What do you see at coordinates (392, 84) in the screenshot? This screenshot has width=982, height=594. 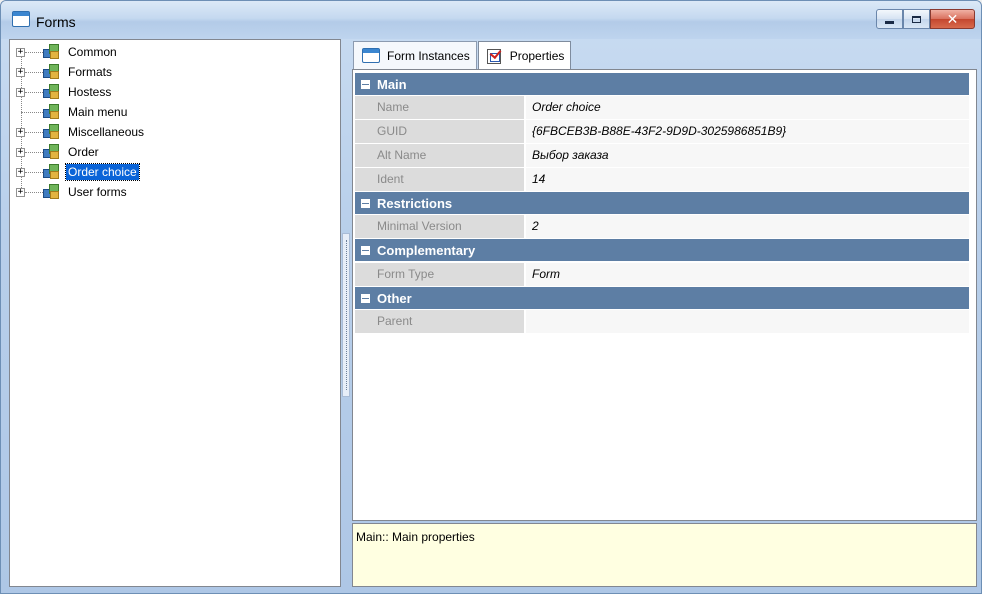 I see `category-label: Main` at bounding box center [392, 84].